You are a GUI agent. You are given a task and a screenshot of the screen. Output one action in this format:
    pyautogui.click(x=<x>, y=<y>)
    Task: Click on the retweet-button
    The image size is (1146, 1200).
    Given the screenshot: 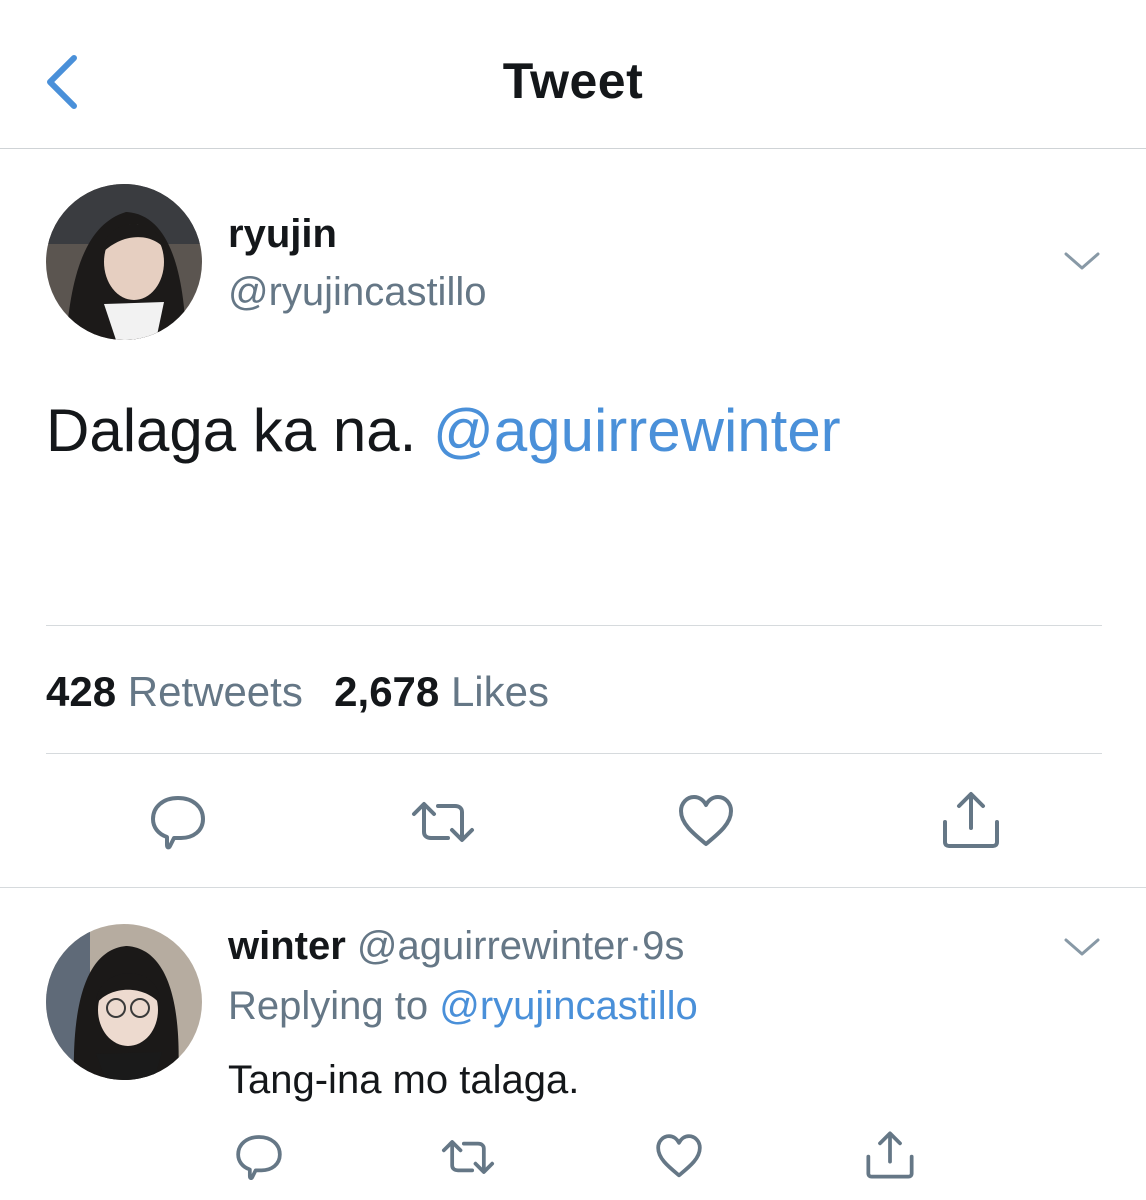 What is the action you would take?
    pyautogui.click(x=443, y=822)
    